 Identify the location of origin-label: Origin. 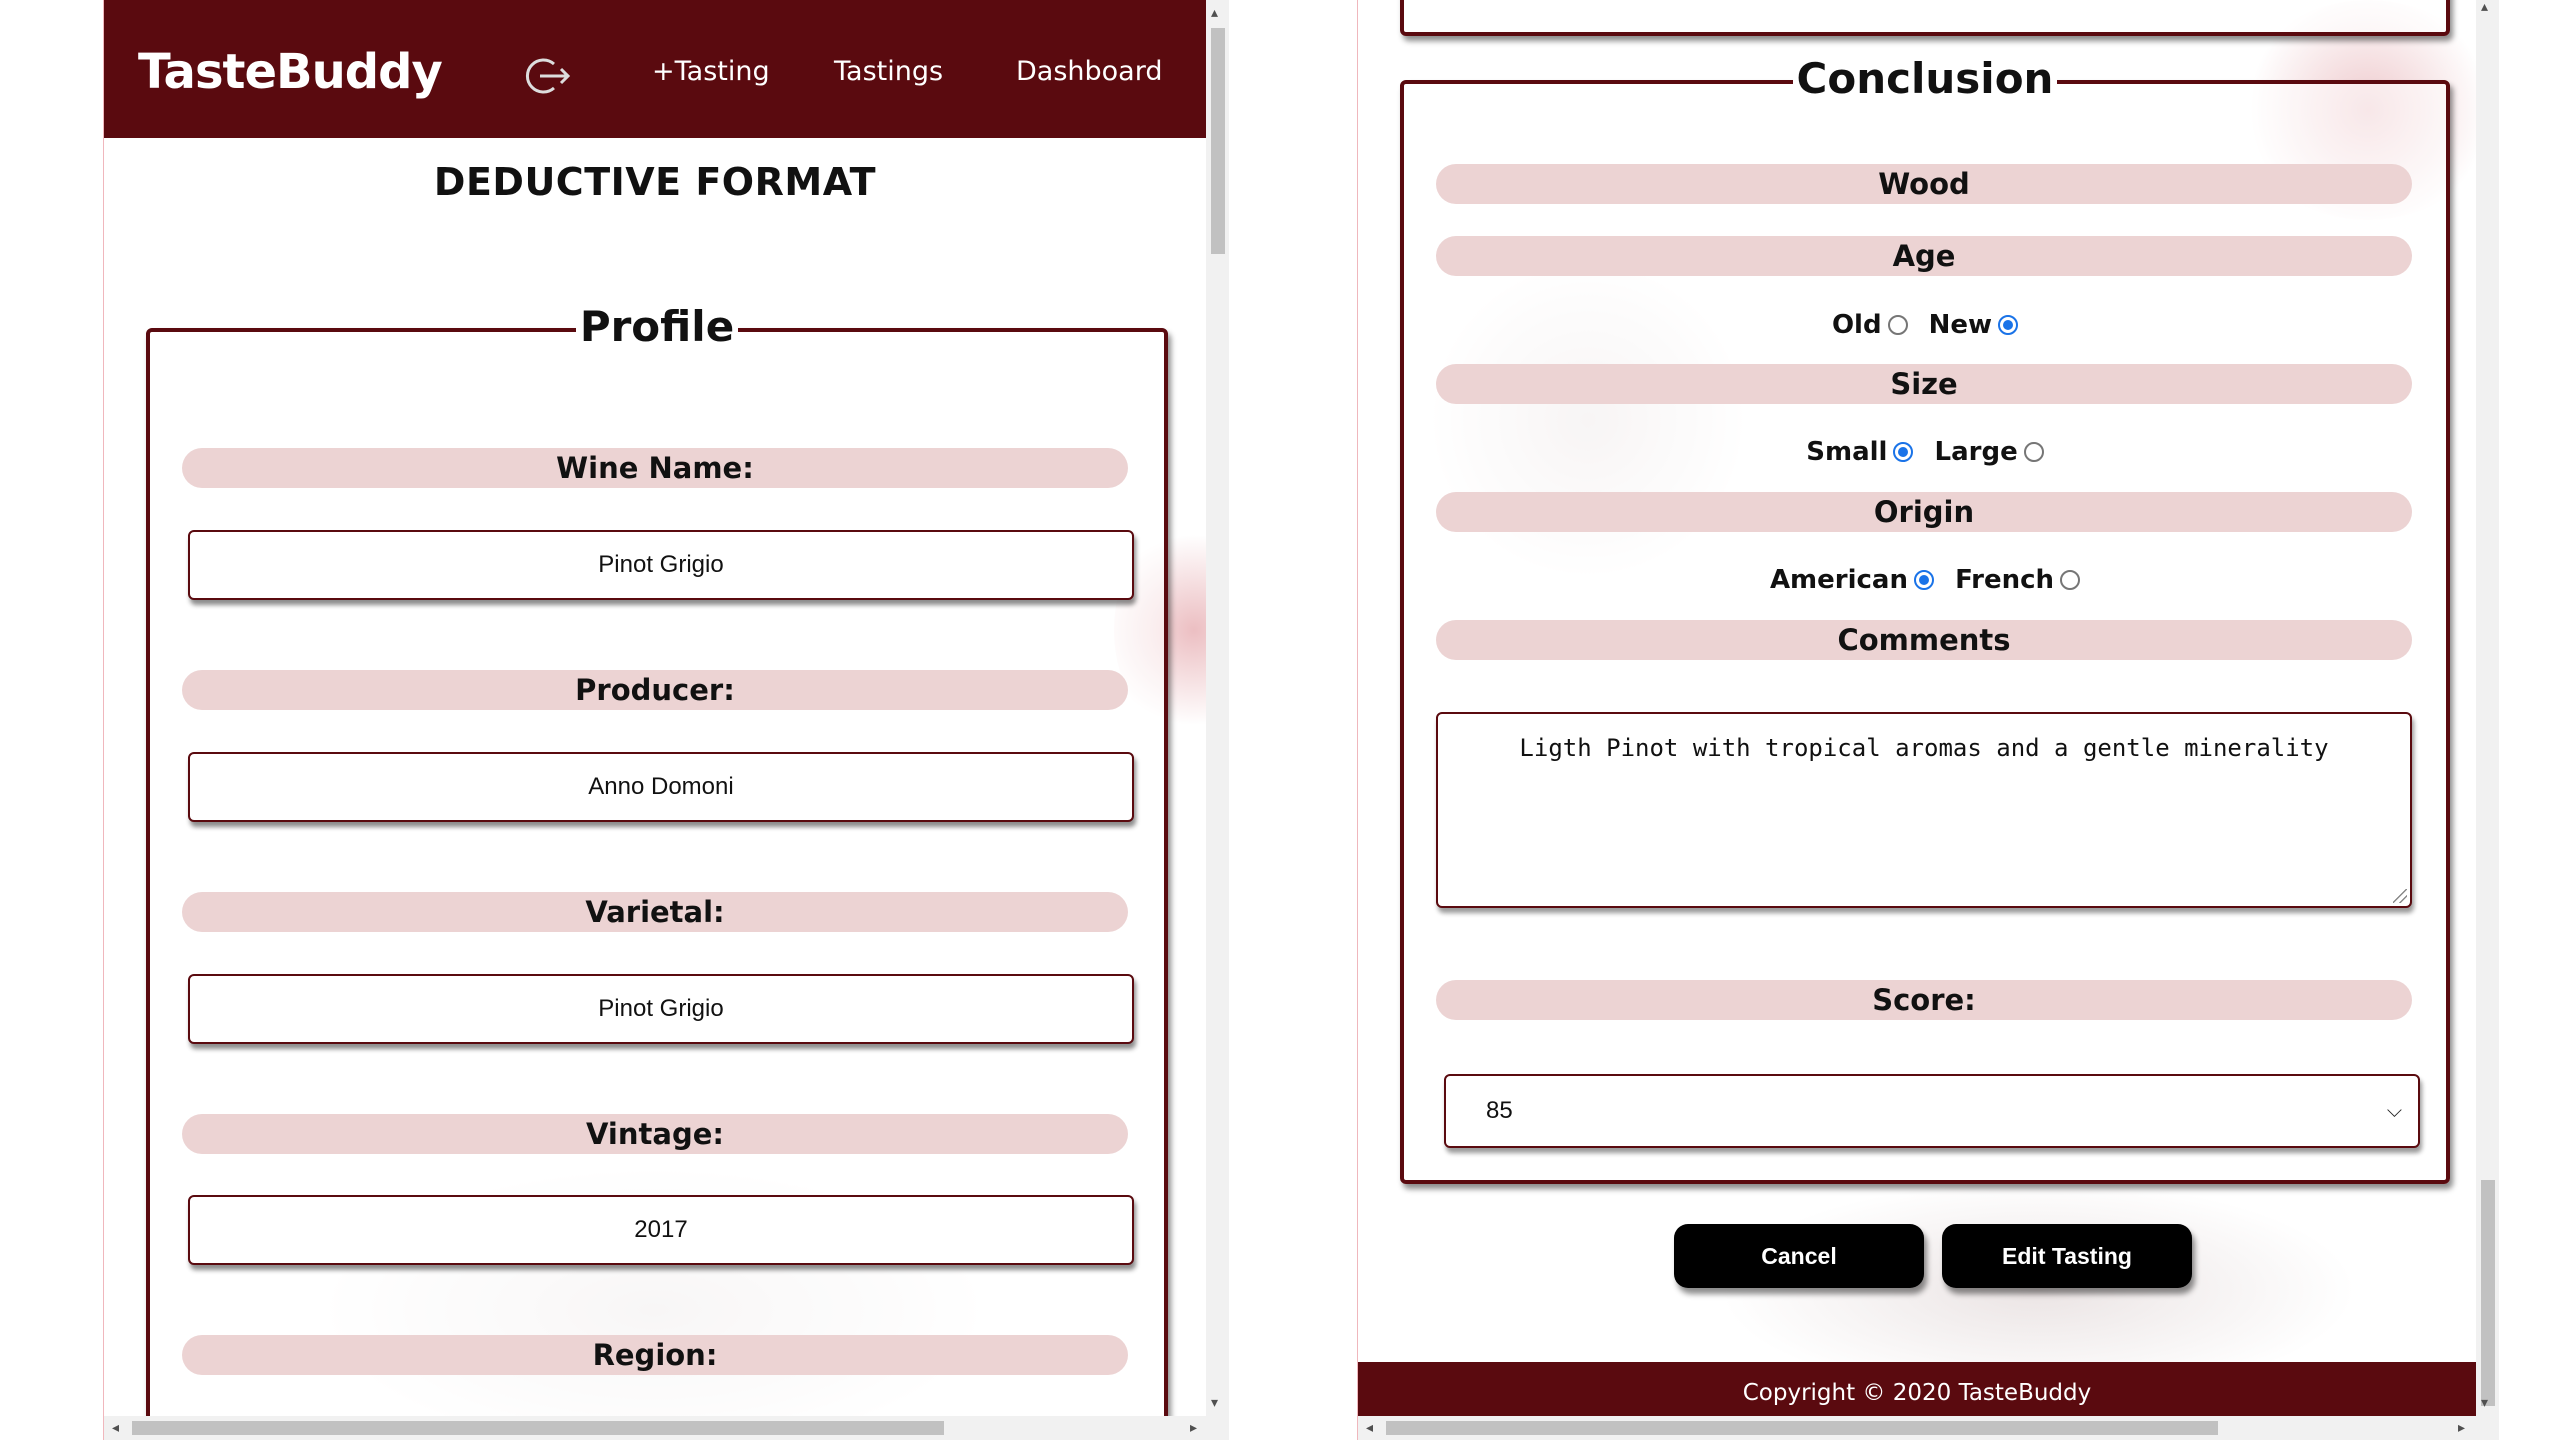
(1924, 512).